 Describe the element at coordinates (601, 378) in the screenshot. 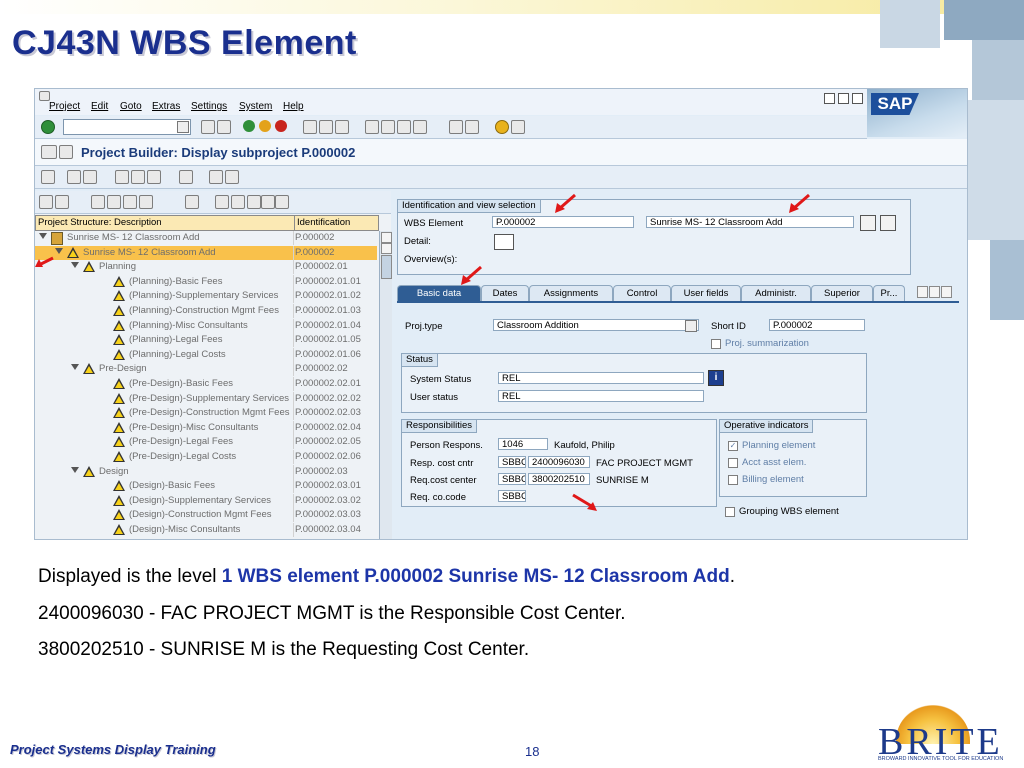

I see `system-status-field: REL` at that location.